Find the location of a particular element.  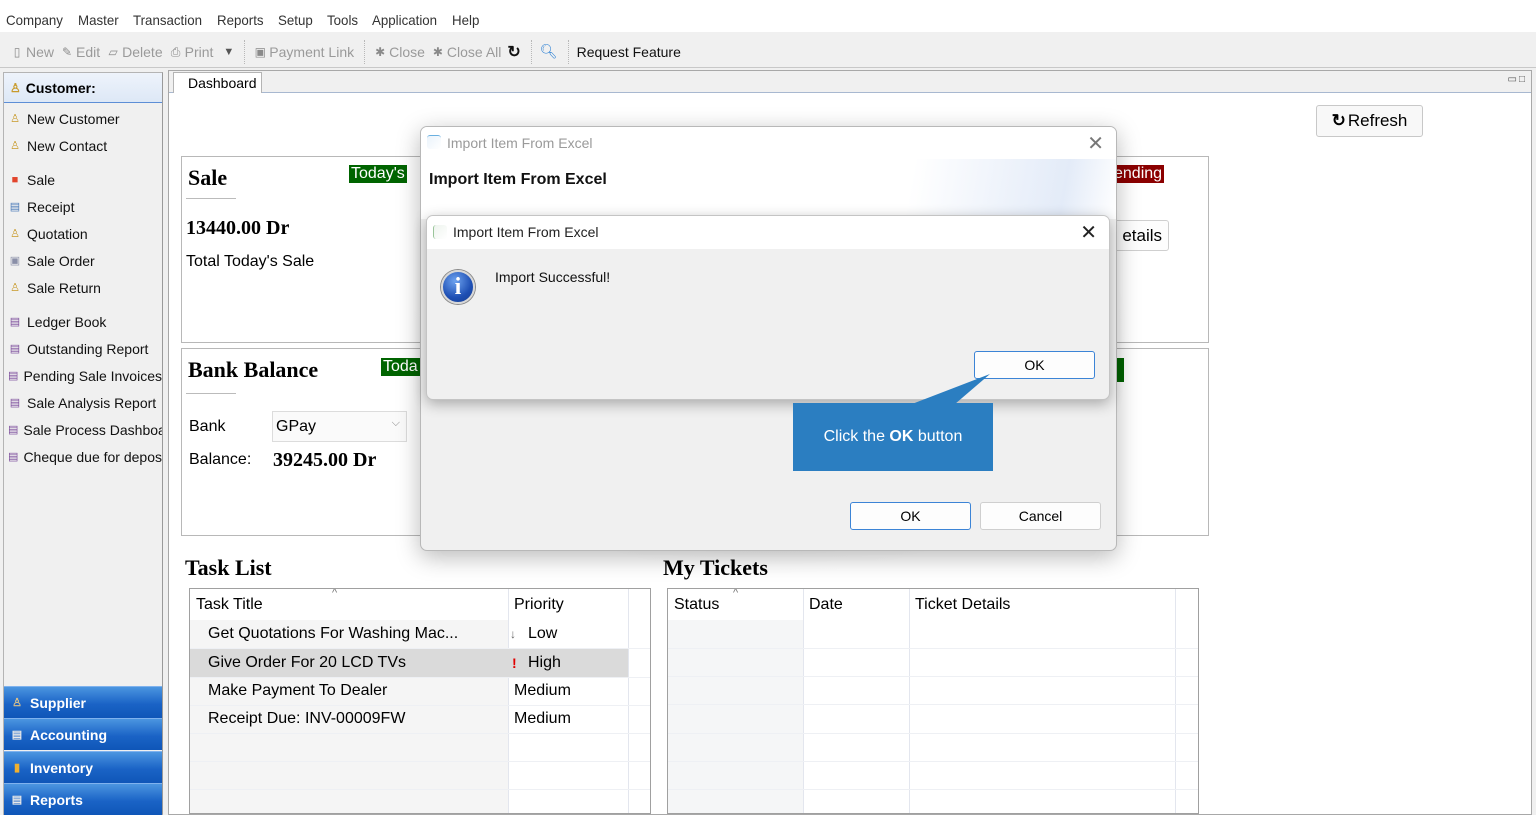

sidebar-section-reports: ▤ Reports is located at coordinates (83, 799).